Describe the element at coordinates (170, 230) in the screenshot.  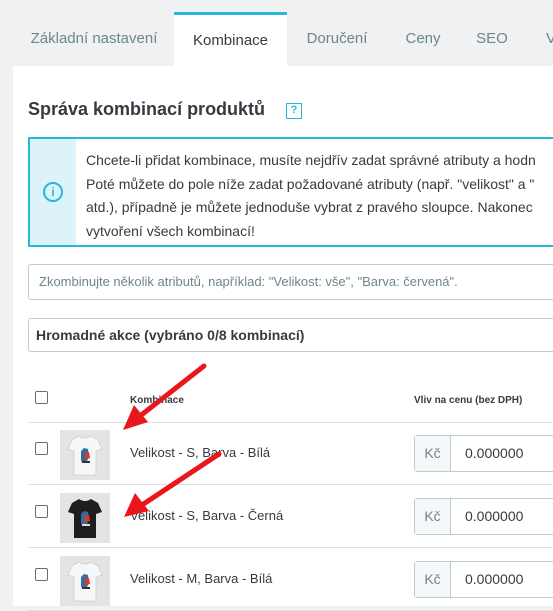
I see `alert-line: vytvoření všech kombinací!` at that location.